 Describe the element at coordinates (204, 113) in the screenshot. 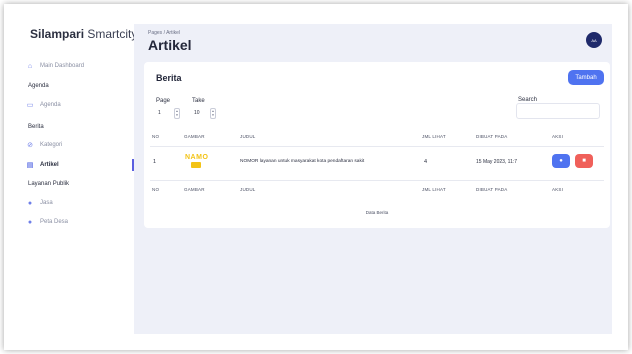

I see `take-stepper: 10 ▲ ▼` at that location.